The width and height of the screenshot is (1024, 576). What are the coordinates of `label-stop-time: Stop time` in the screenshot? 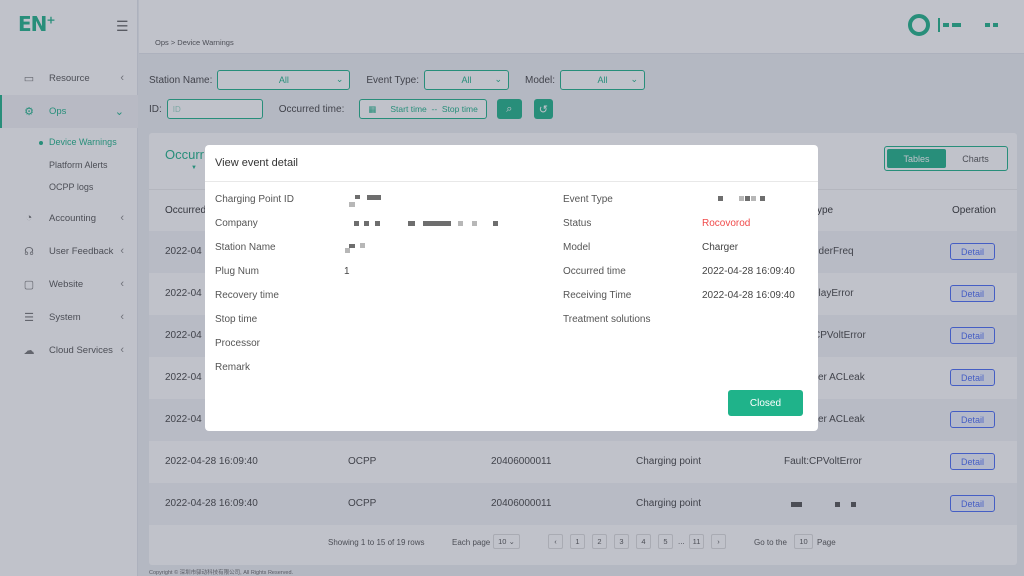 It's located at (236, 319).